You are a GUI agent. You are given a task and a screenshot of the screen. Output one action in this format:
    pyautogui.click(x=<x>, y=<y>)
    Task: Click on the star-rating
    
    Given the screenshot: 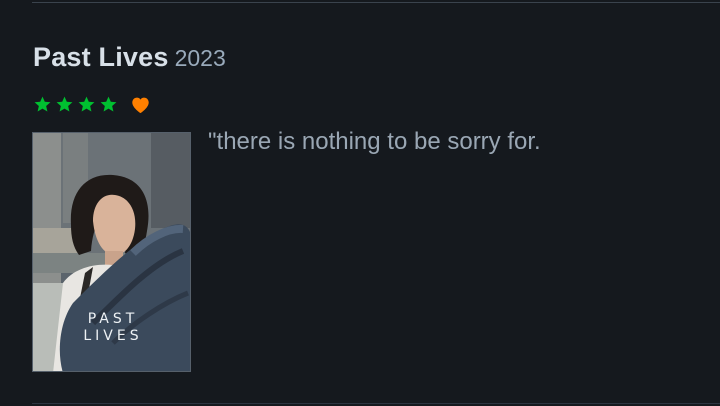 What is the action you would take?
    pyautogui.click(x=75, y=104)
    